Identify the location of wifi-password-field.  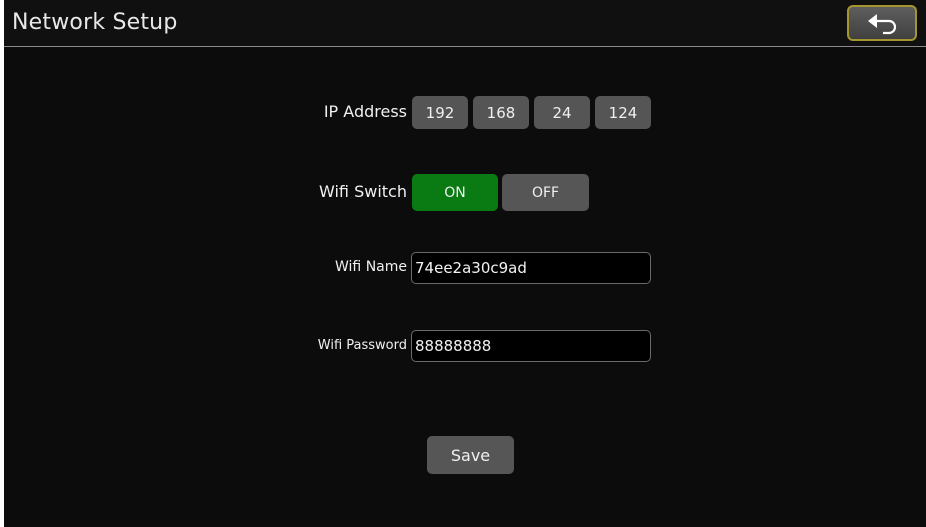
(531, 346).